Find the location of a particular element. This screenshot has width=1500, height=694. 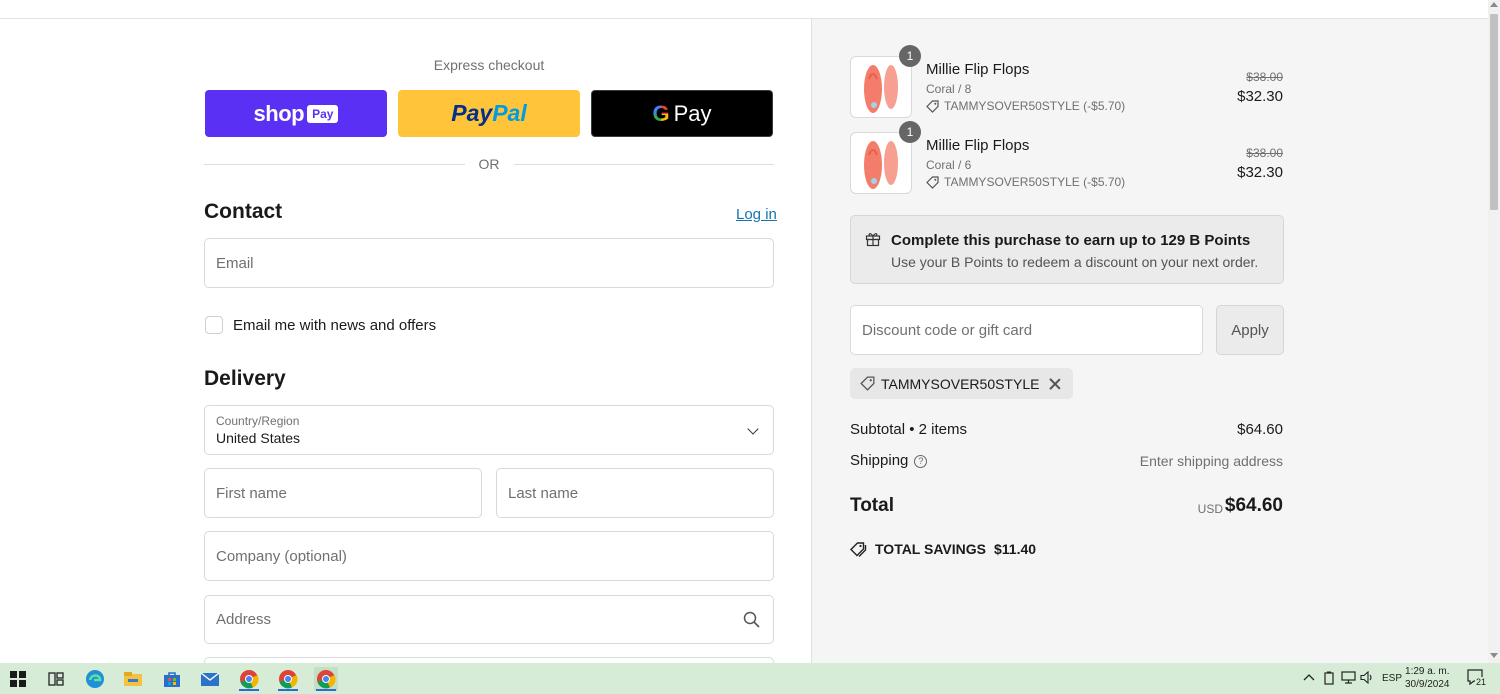

gift-icon is located at coordinates (873, 240).